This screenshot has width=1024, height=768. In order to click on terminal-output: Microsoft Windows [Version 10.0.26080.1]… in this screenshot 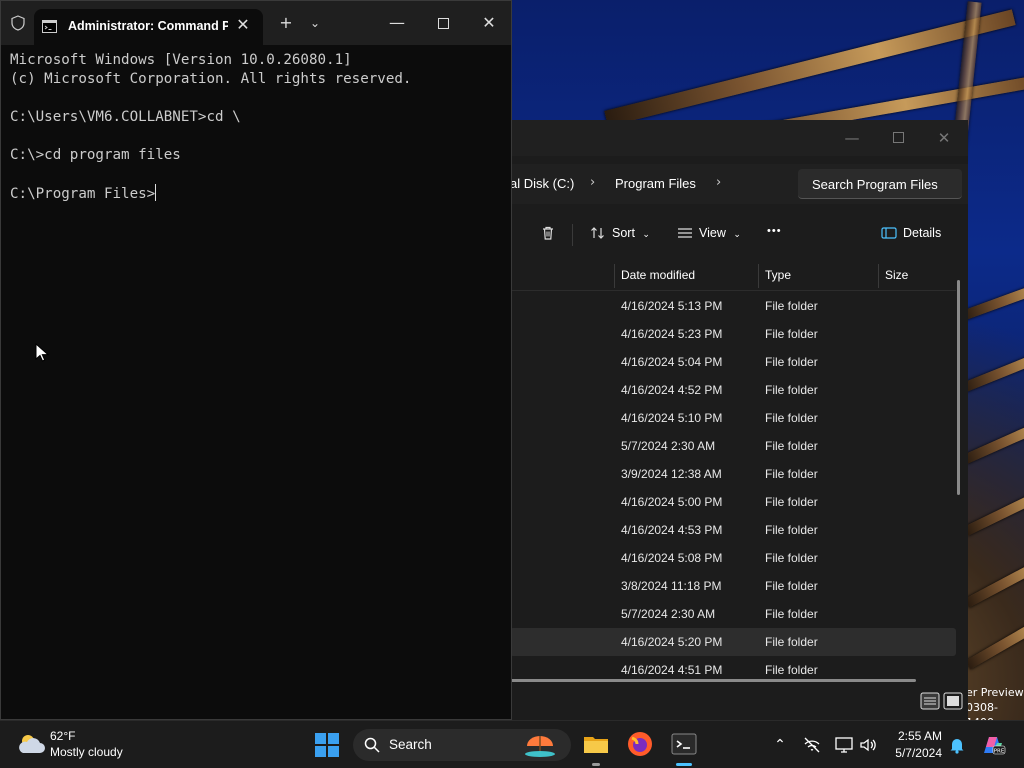, I will do `click(260, 127)`.